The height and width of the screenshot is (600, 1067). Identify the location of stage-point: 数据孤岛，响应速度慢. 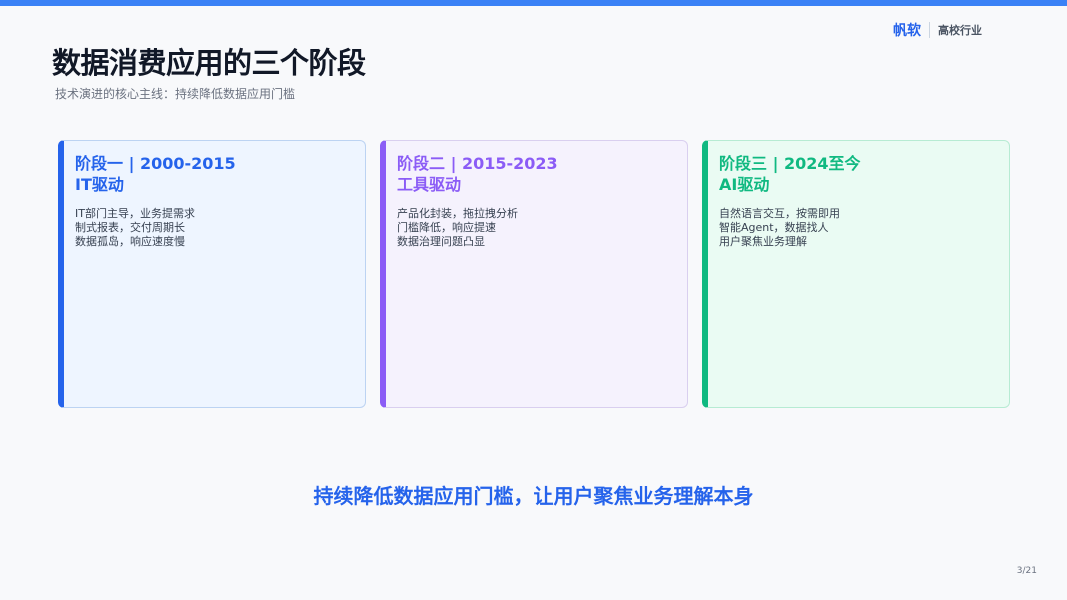
(130, 241).